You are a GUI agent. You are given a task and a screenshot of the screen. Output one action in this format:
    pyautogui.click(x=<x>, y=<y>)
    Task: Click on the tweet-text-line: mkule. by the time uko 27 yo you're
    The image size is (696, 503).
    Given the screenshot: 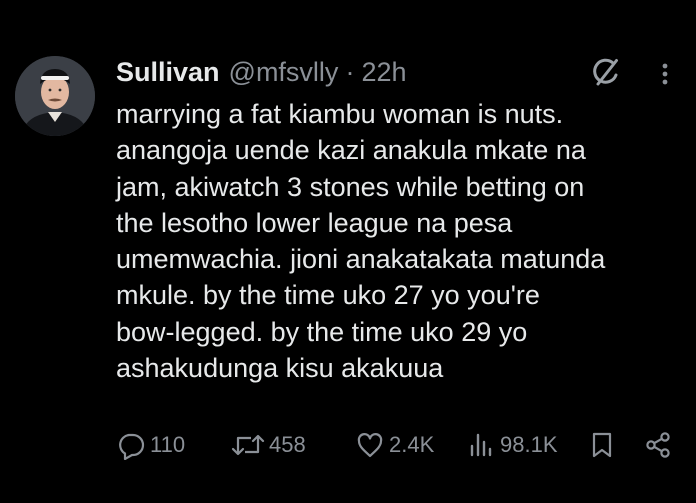 What is the action you would take?
    pyautogui.click(x=328, y=295)
    